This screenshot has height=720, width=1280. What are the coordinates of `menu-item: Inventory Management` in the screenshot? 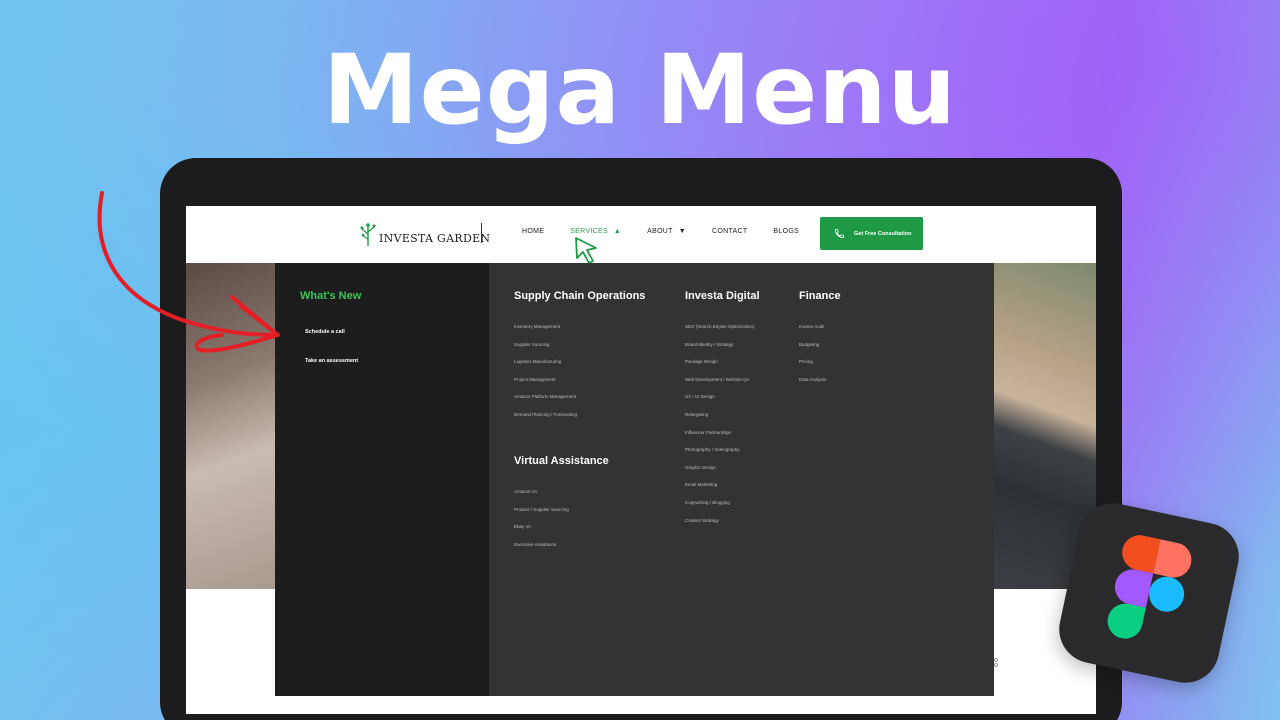 It's located at (579, 333).